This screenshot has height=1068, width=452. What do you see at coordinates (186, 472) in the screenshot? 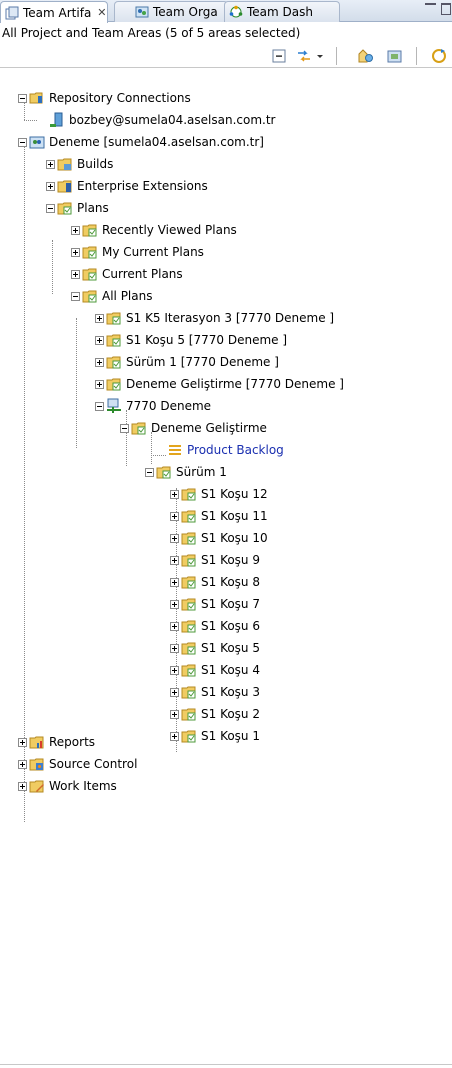
I see `tree-node-surum-1: Sürüm 1` at bounding box center [186, 472].